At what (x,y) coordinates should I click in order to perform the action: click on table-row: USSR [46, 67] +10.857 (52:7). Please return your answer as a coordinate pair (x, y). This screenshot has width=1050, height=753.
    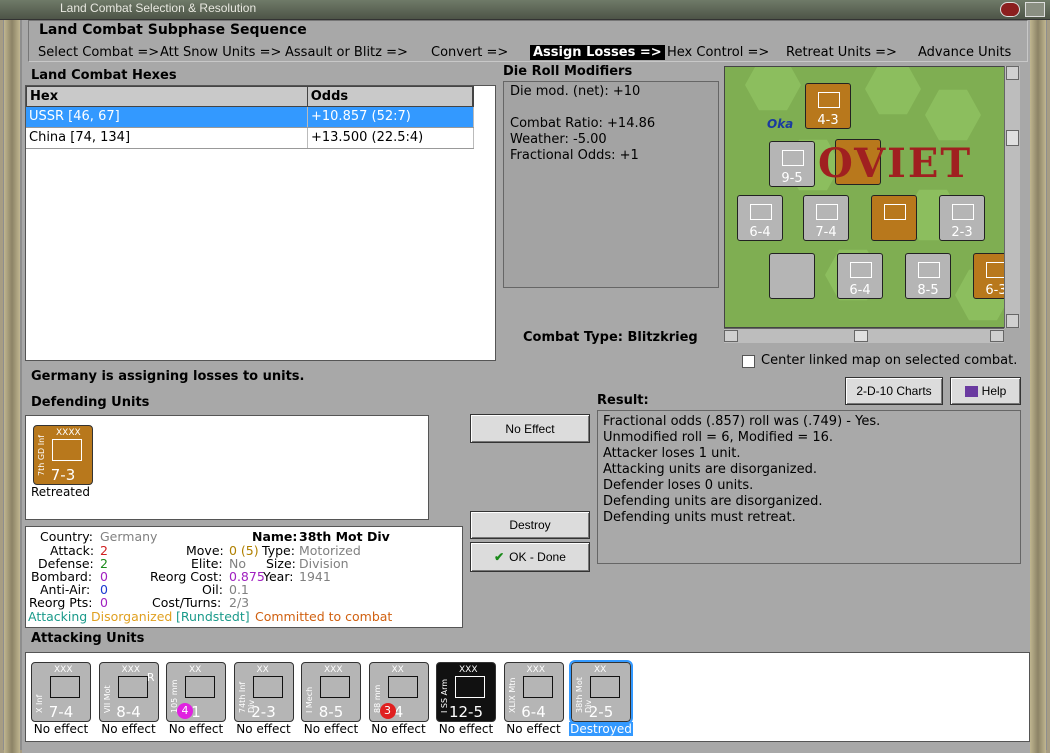
    Looking at the image, I should click on (250, 117).